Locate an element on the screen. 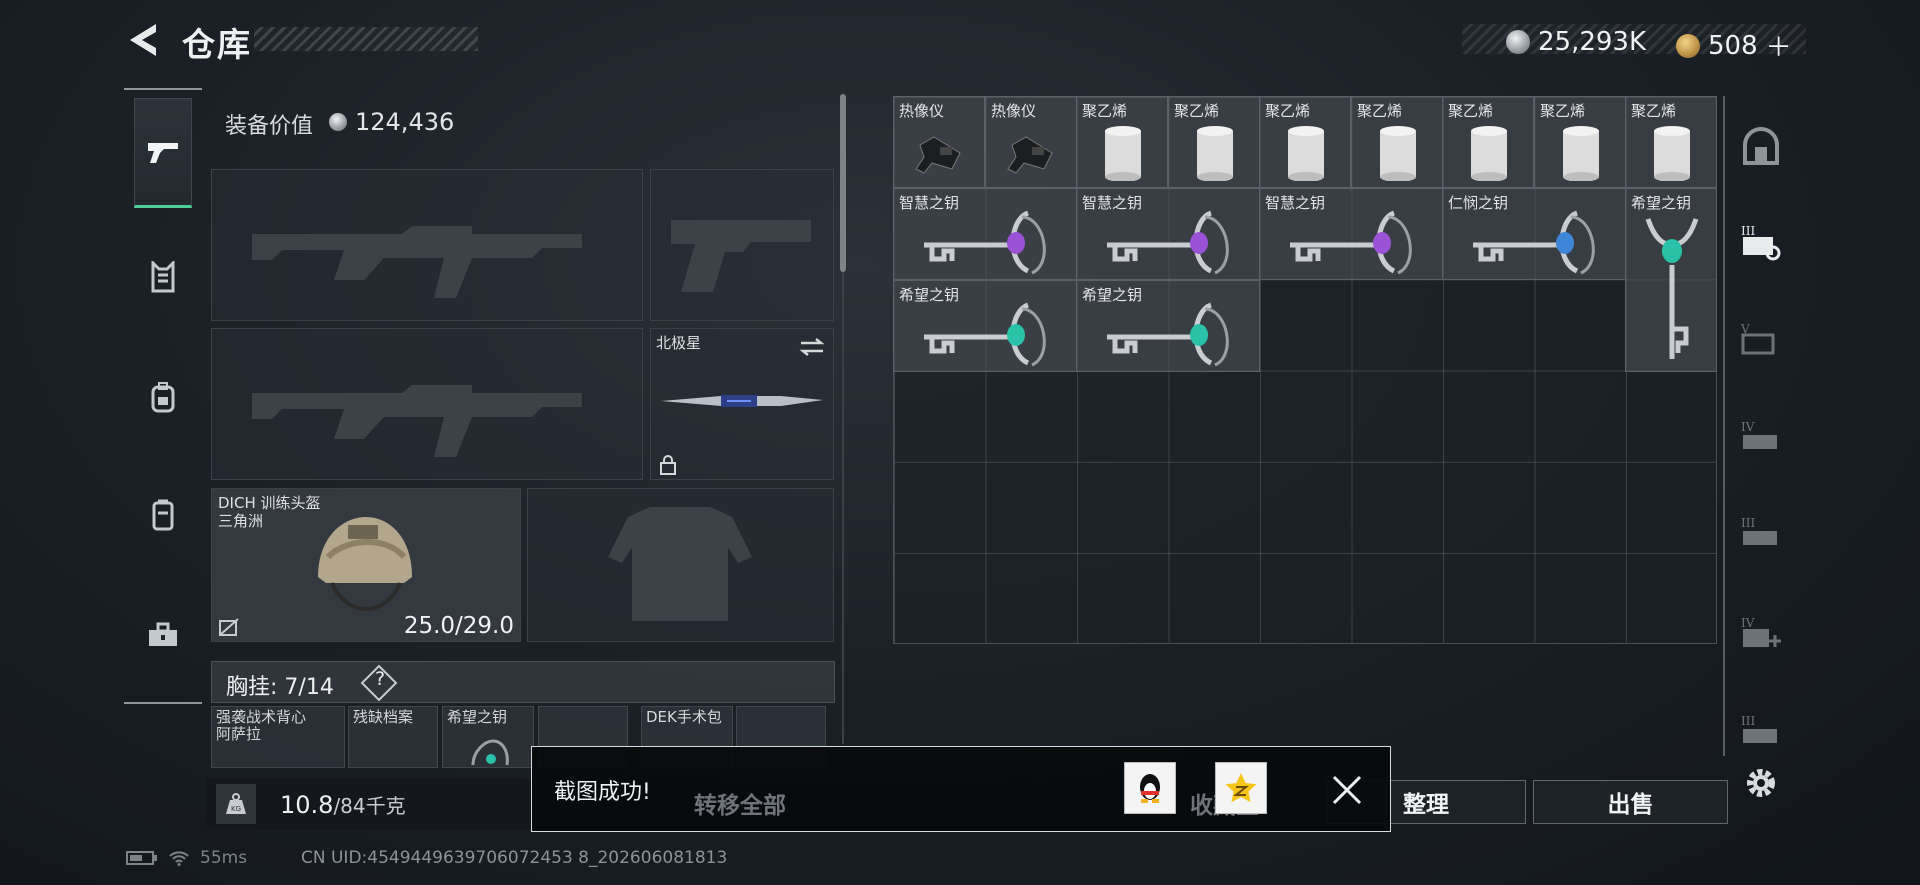  settings-button is located at coordinates (1761, 783).